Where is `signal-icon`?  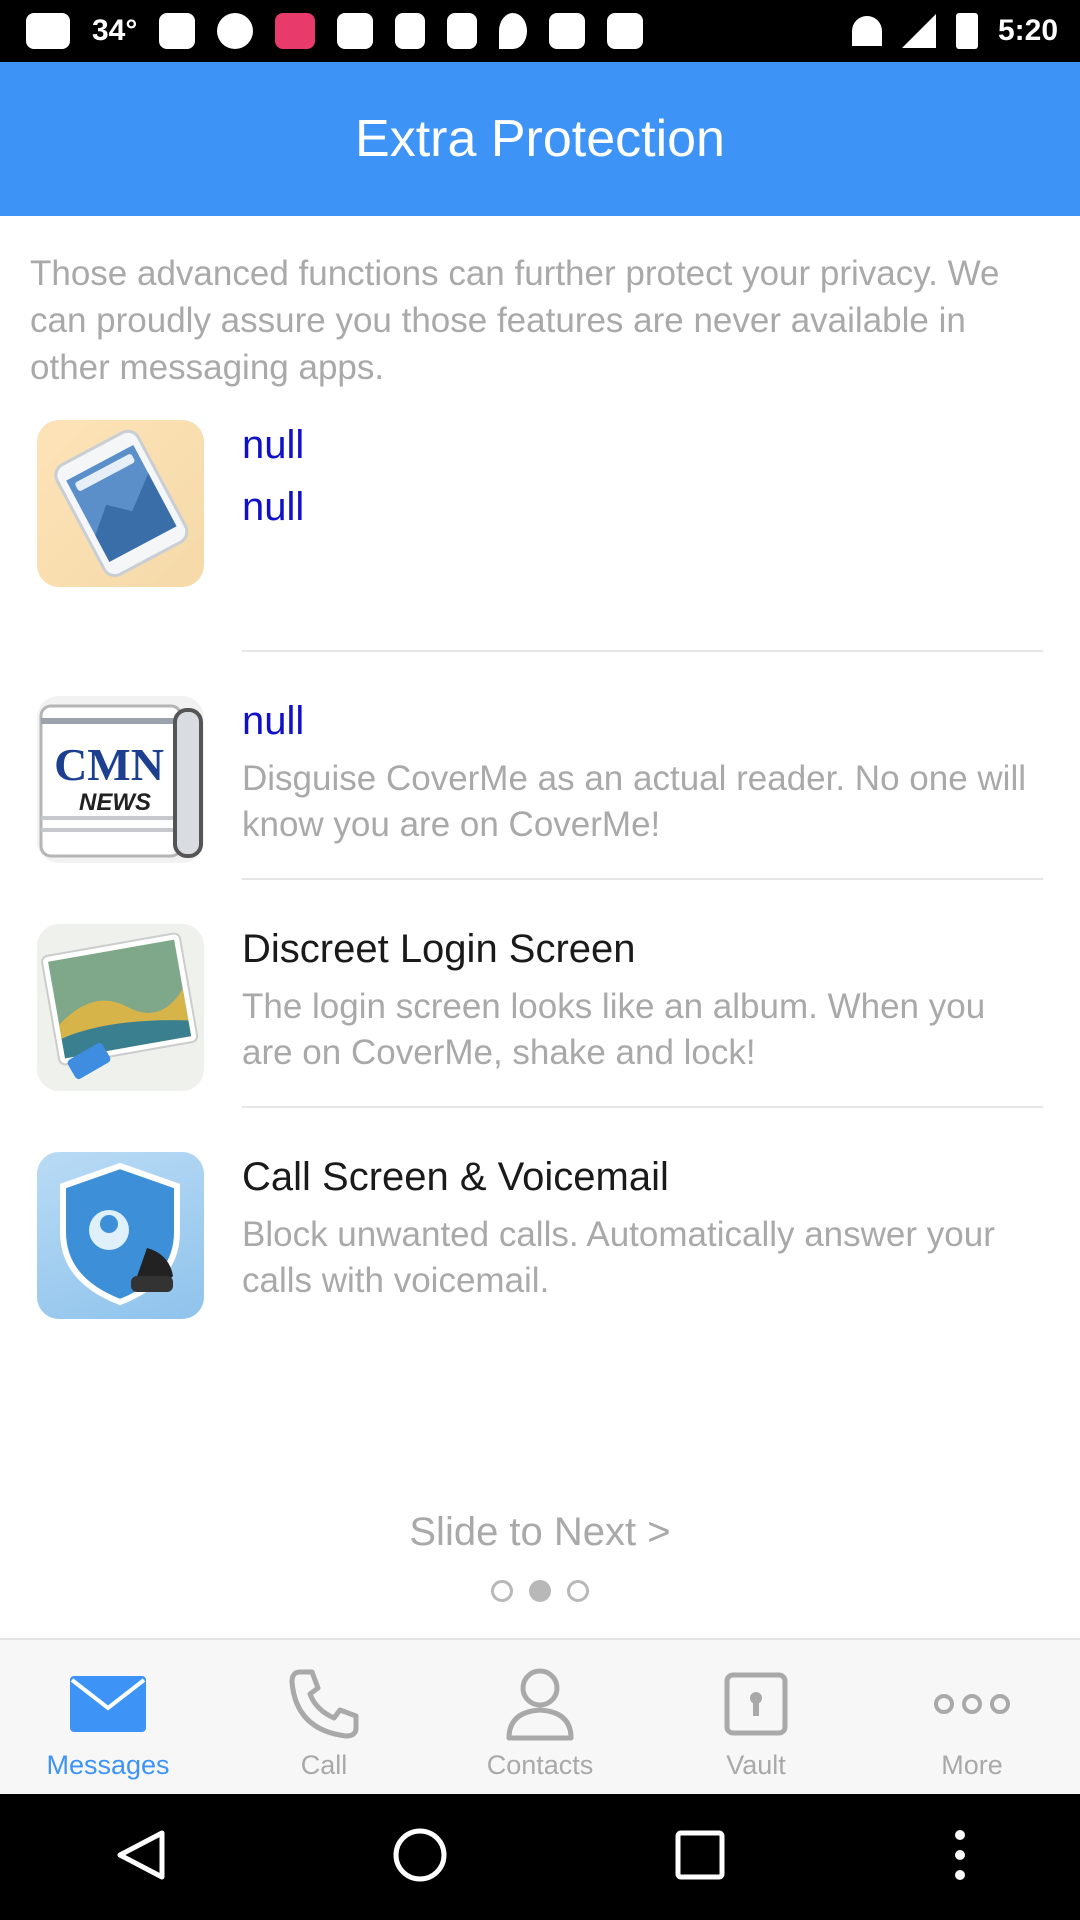 signal-icon is located at coordinates (918, 31).